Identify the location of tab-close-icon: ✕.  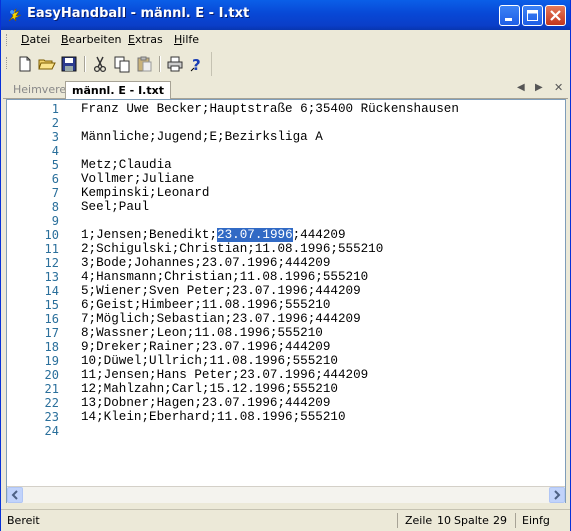
(558, 87).